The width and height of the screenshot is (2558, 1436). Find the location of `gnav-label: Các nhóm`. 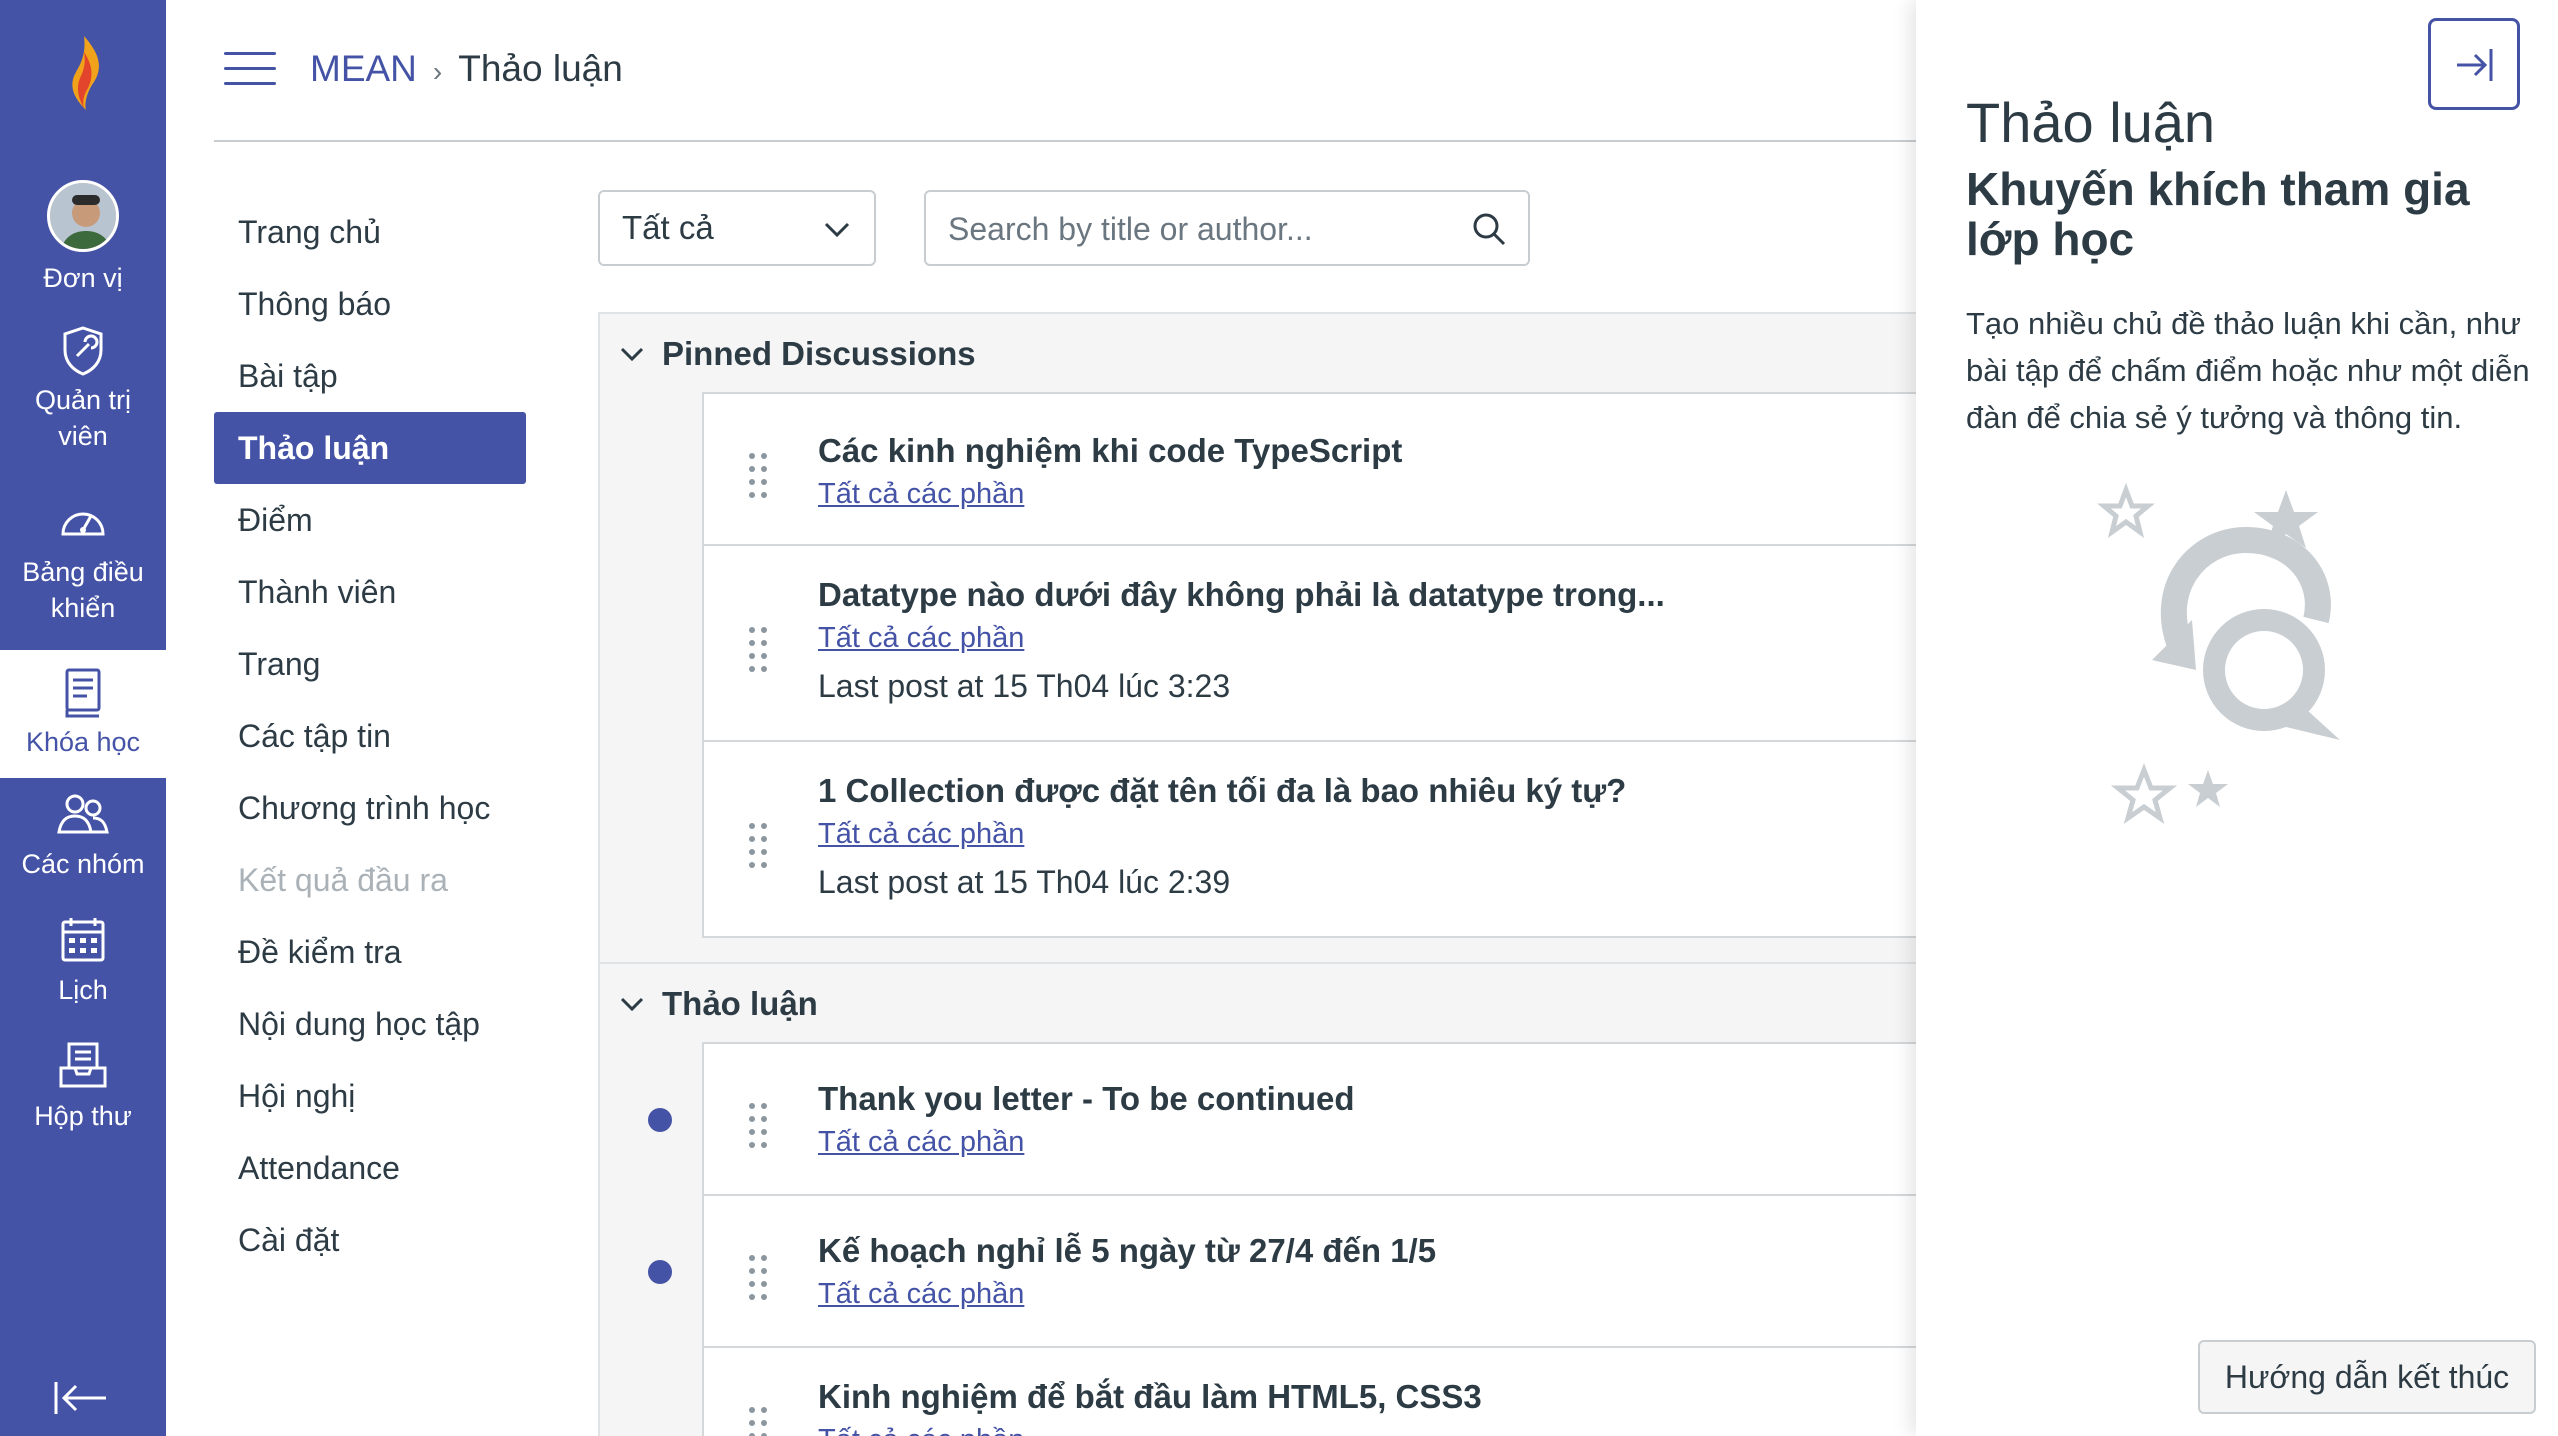

gnav-label: Các nhóm is located at coordinates (83, 864).